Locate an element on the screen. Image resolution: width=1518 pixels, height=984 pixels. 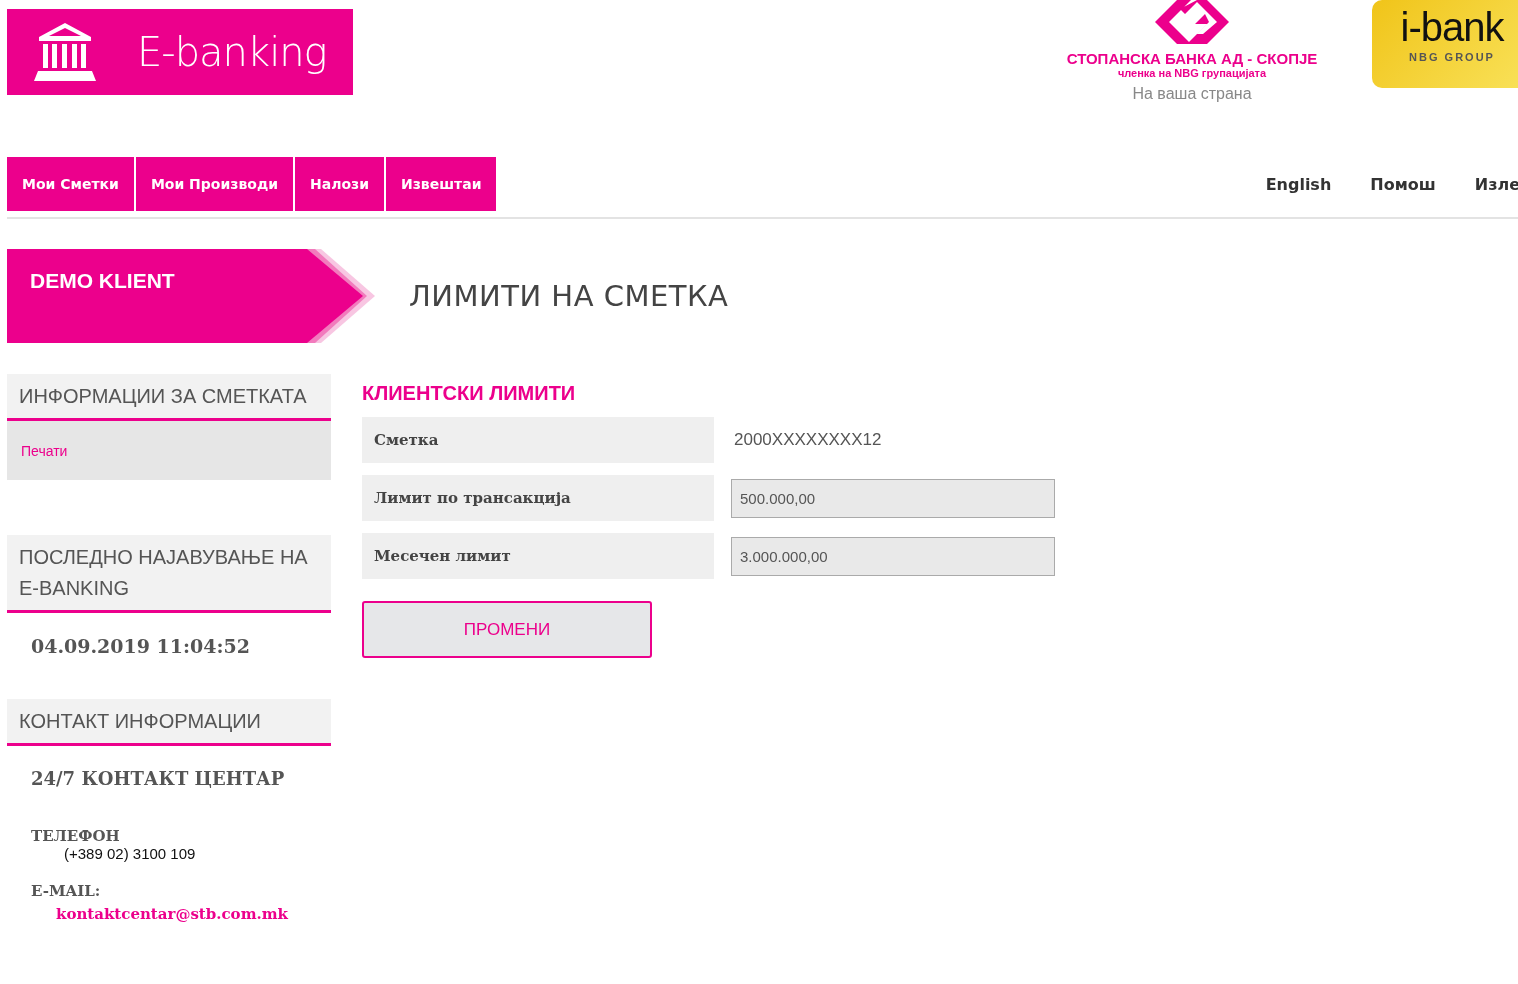
email-link: kontaktcentar@stb.com.mk is located at coordinates (193, 914).